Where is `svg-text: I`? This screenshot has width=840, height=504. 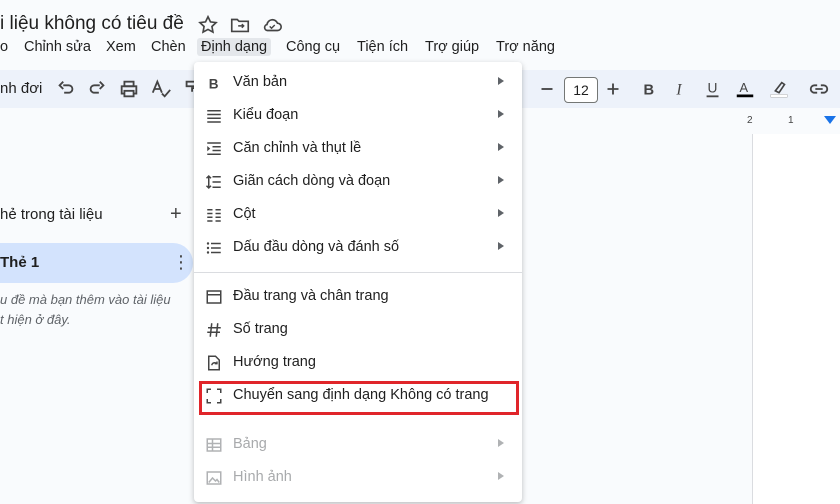
svg-text: I is located at coordinates (678, 90).